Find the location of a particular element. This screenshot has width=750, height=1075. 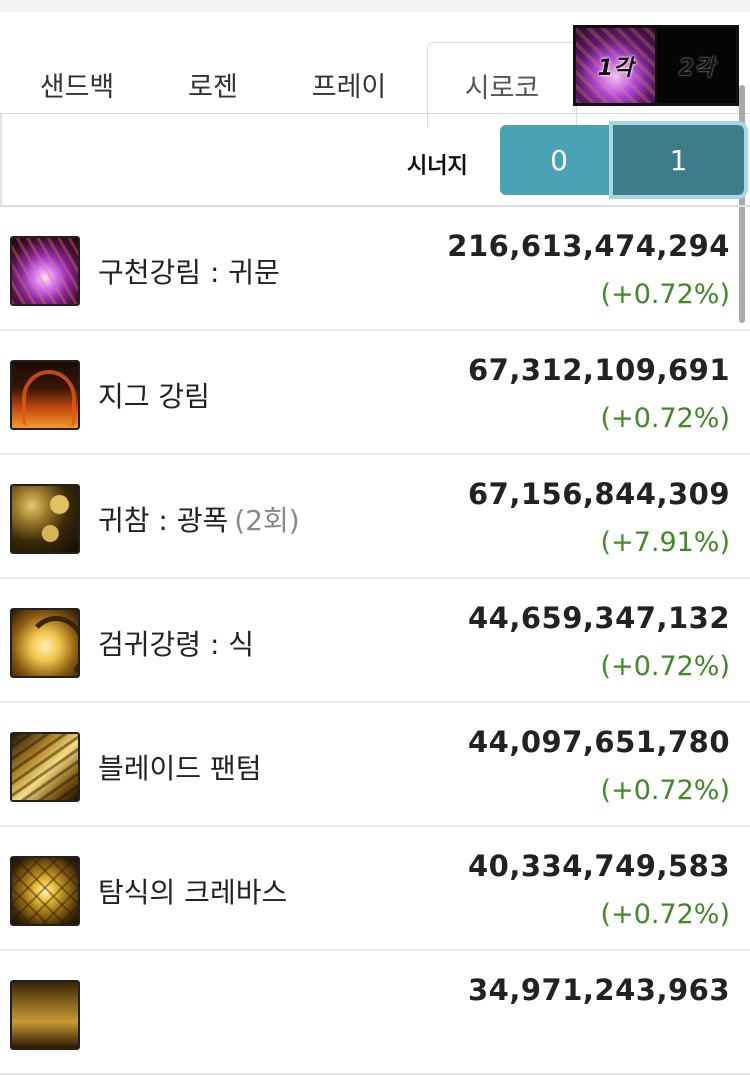

skill-row: 블레이드 팬텀 44,097,651,780 (+0.72%) is located at coordinates (375, 765).